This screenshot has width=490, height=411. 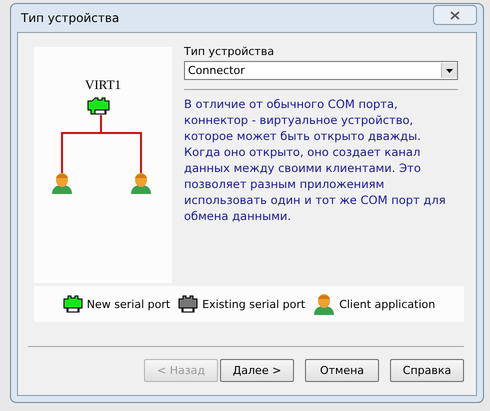 I want to click on dropdown-arrow-icon, so click(x=449, y=70).